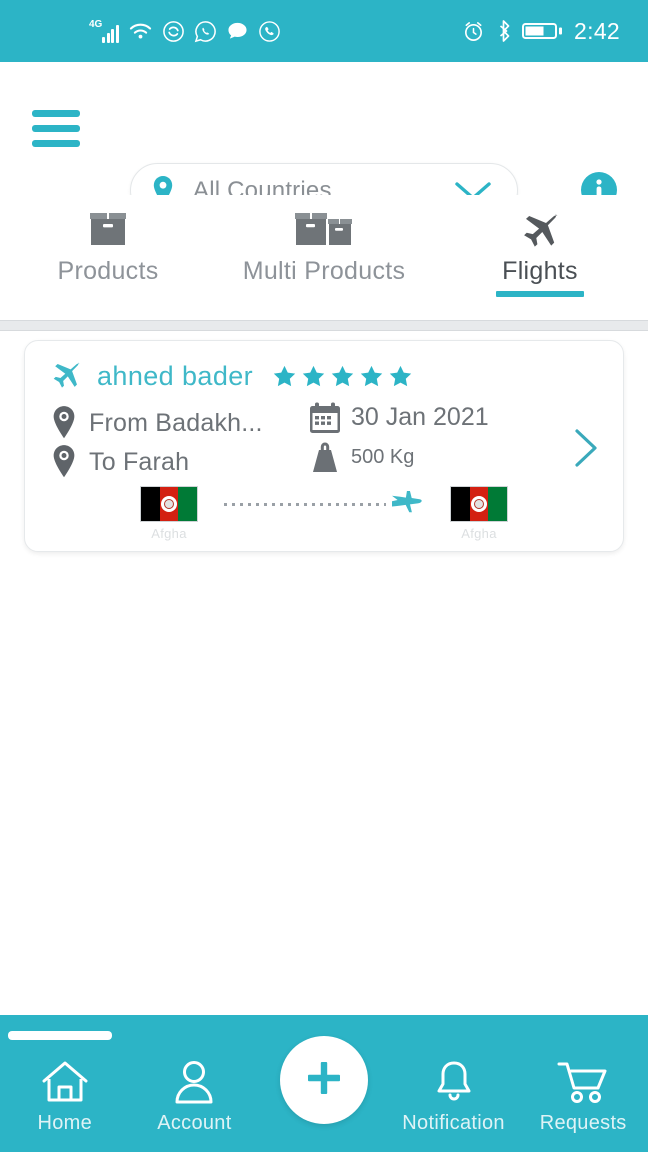 The image size is (648, 1152). What do you see at coordinates (205, 31) in the screenshot?
I see `whatsapp-icon` at bounding box center [205, 31].